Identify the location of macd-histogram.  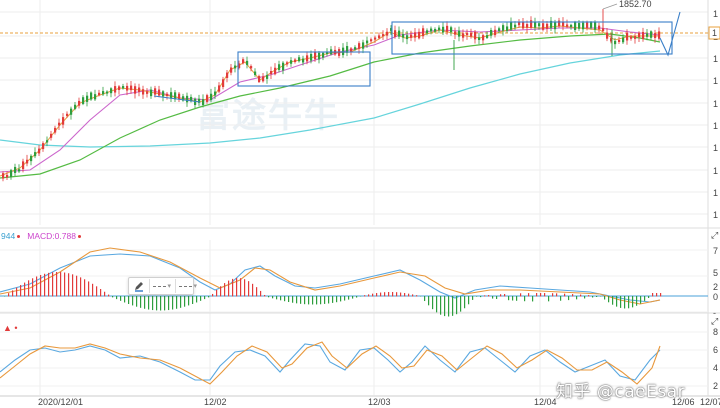
(333, 294).